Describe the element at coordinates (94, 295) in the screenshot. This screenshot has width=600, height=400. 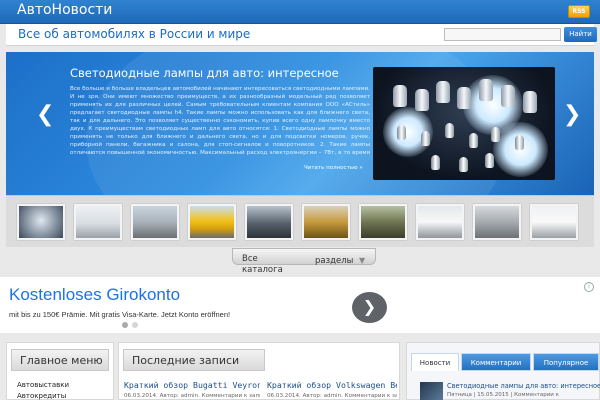
I see `ad-title: Kostenloses Girokonto` at that location.